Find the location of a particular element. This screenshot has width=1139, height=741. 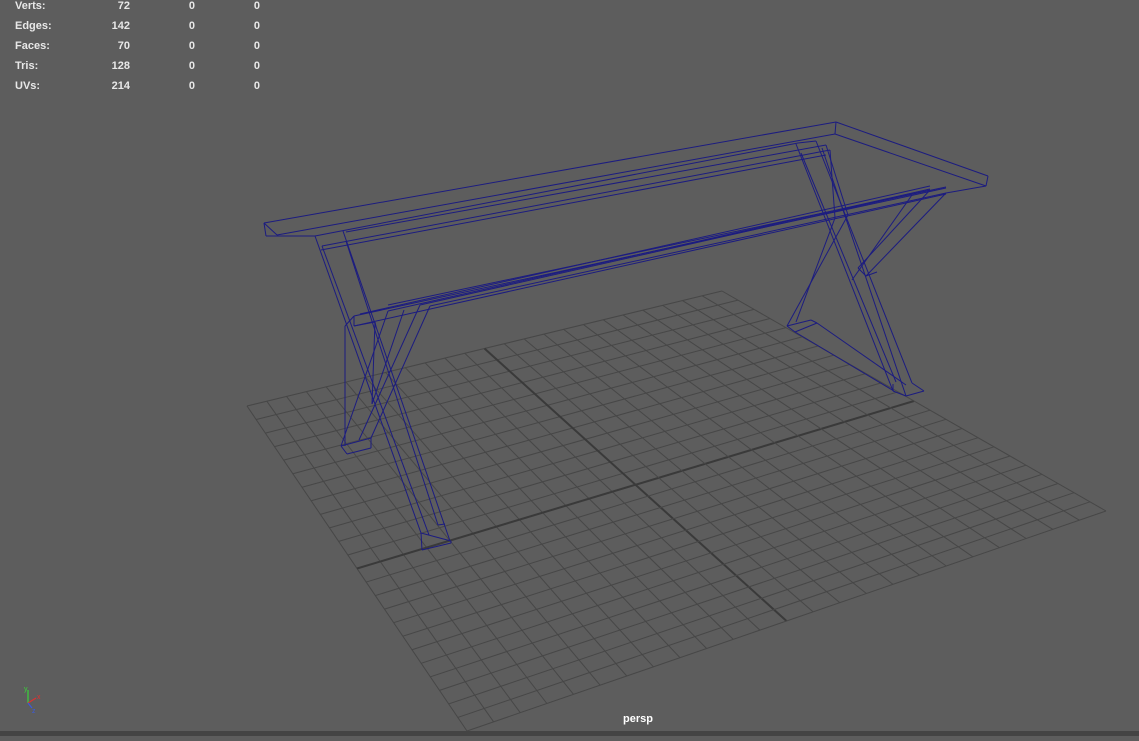

hud-row-verts: Verts: 72 0 0 is located at coordinates (135, 10).